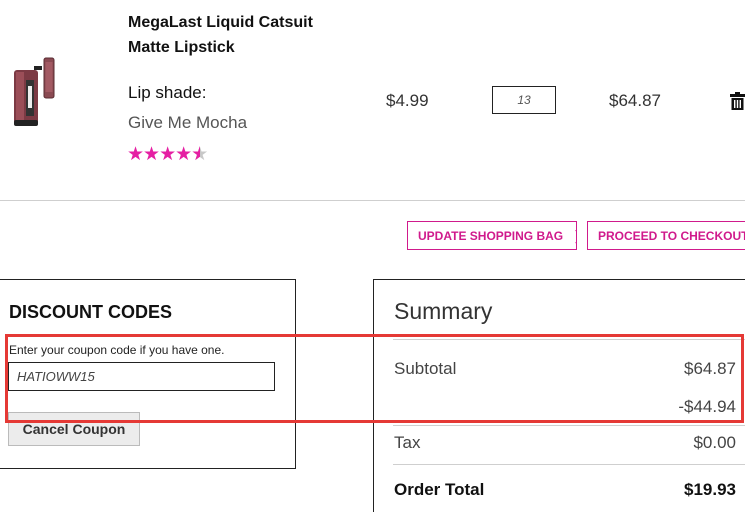  What do you see at coordinates (199, 155) in the screenshot?
I see `half-star-icon: ★` at bounding box center [199, 155].